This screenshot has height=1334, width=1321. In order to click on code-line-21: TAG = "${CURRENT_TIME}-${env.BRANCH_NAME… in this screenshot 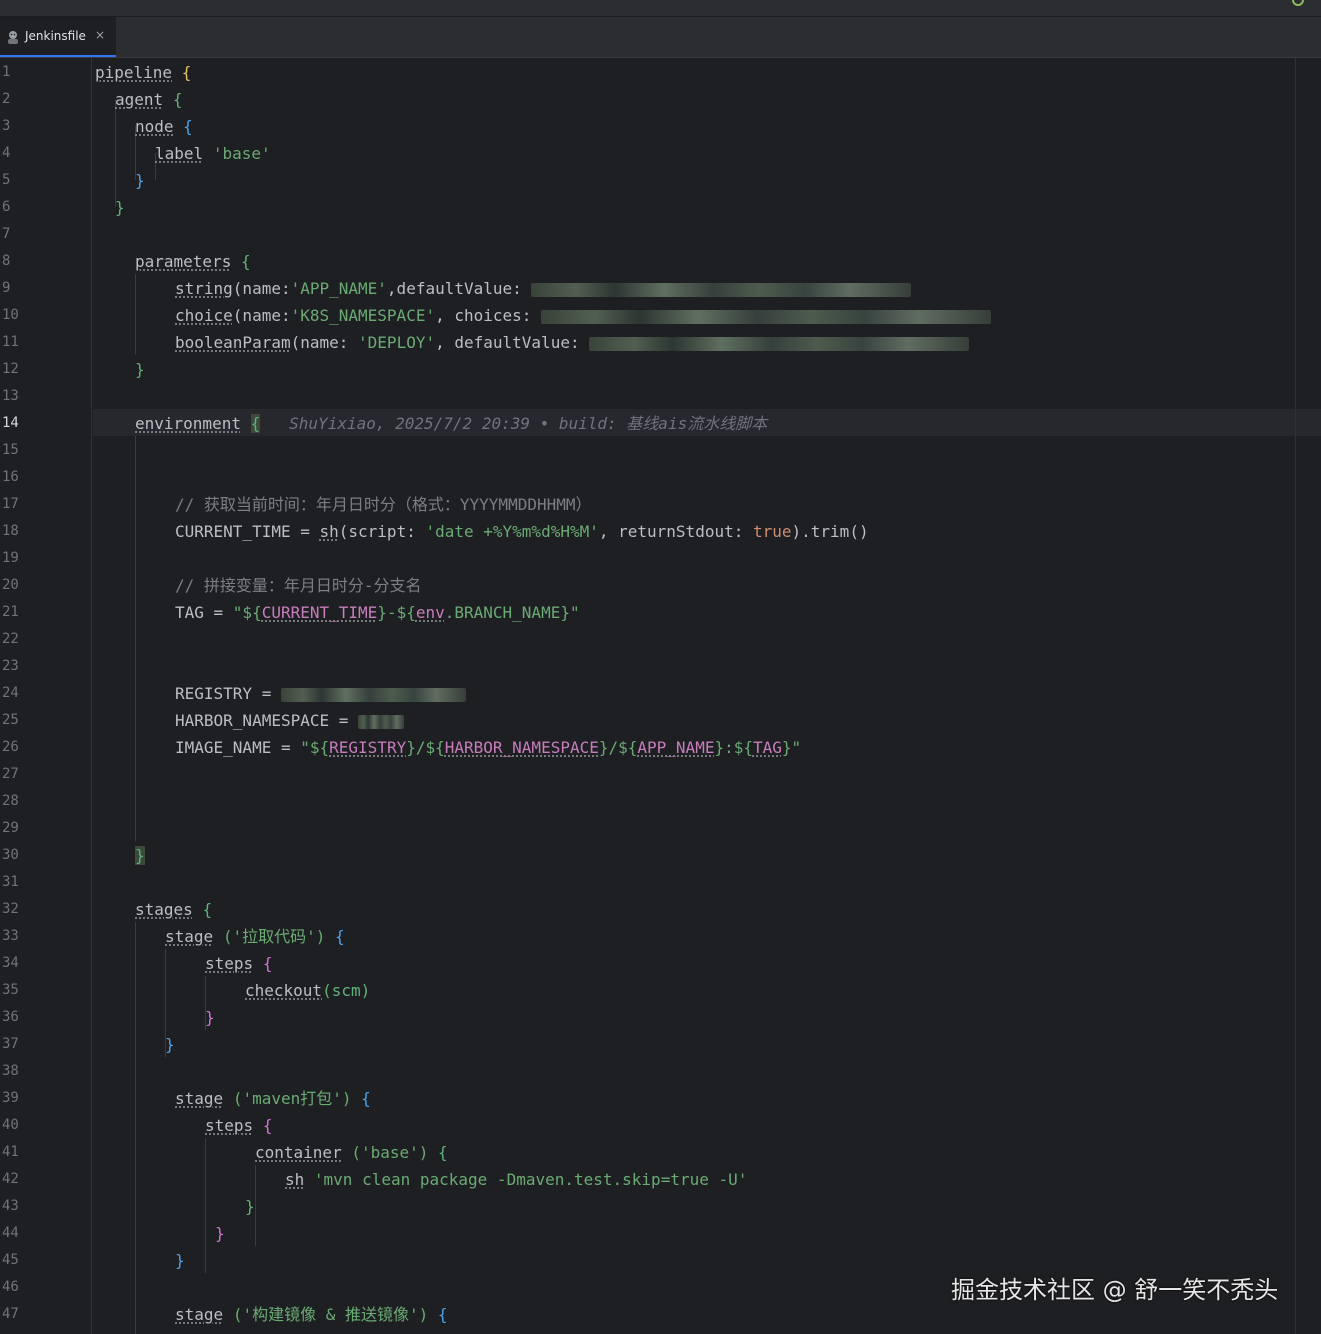, I will do `click(377, 612)`.